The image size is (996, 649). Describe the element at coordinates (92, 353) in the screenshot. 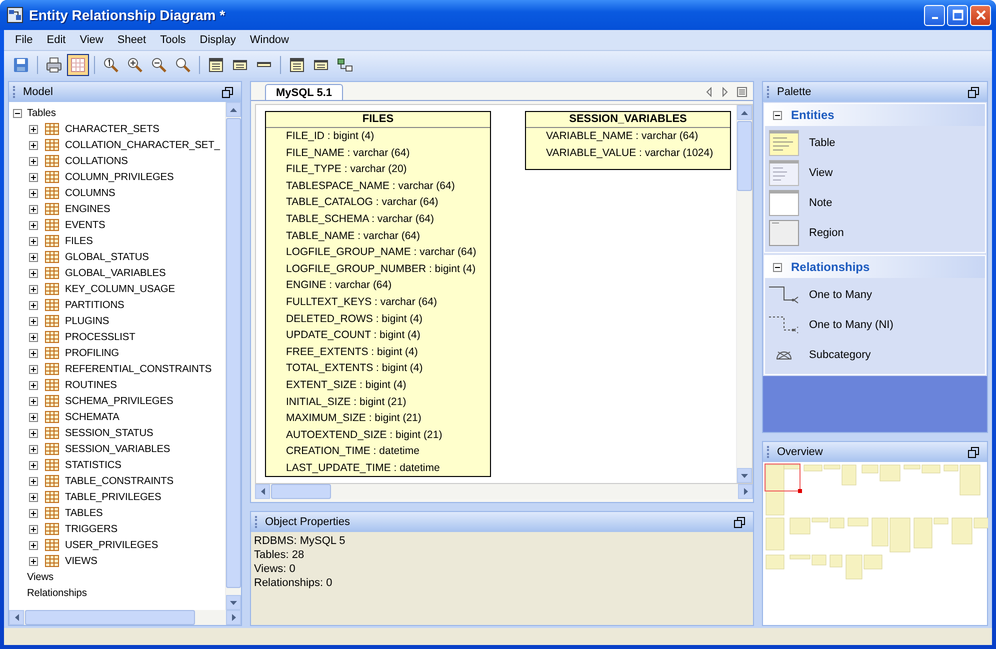

I see `tree-item: PROFILING` at that location.